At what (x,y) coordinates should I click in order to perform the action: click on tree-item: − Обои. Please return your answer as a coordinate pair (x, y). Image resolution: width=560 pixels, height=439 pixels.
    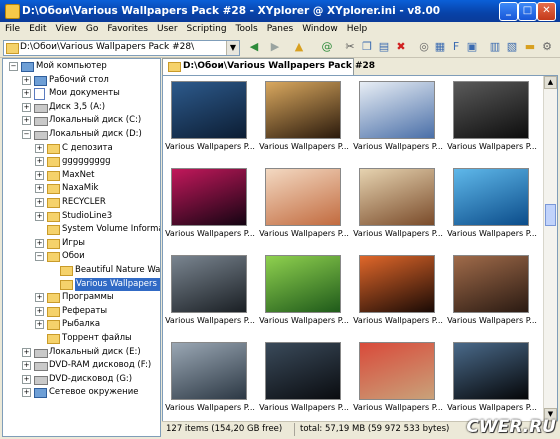
    Looking at the image, I should click on (81, 256).